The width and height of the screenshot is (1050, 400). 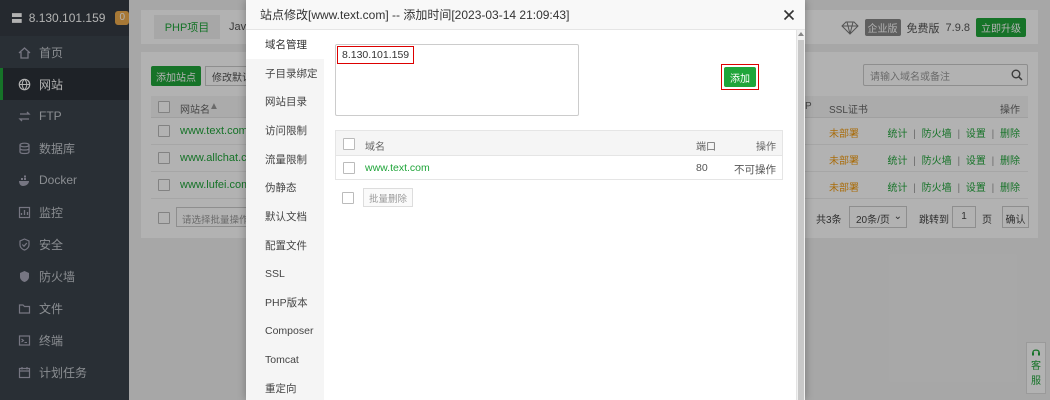 What do you see at coordinates (285, 274) in the screenshot?
I see `menu-ssl: SSL` at bounding box center [285, 274].